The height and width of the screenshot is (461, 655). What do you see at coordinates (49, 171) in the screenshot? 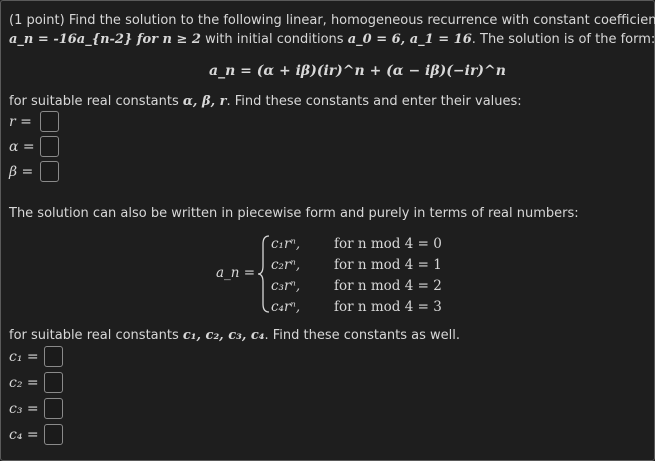
I see `answer-input-beta` at bounding box center [49, 171].